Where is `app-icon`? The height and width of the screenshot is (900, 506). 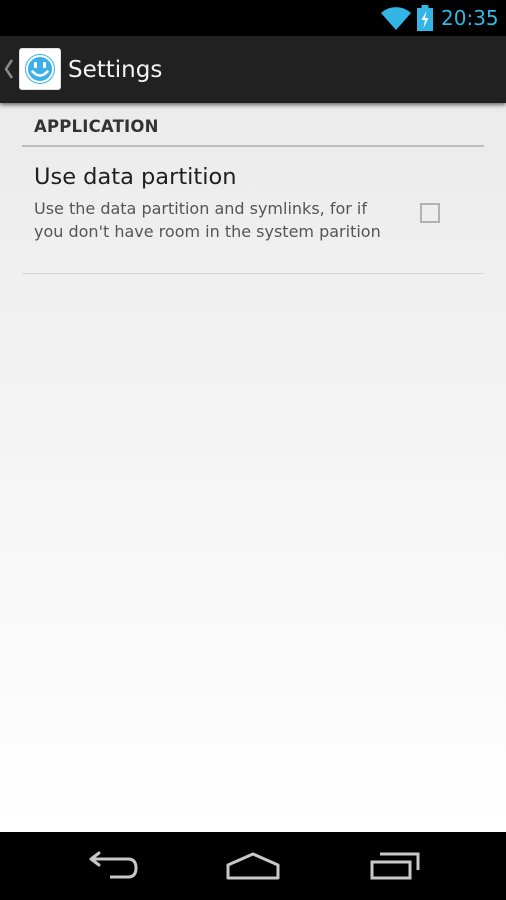
app-icon is located at coordinates (40, 69).